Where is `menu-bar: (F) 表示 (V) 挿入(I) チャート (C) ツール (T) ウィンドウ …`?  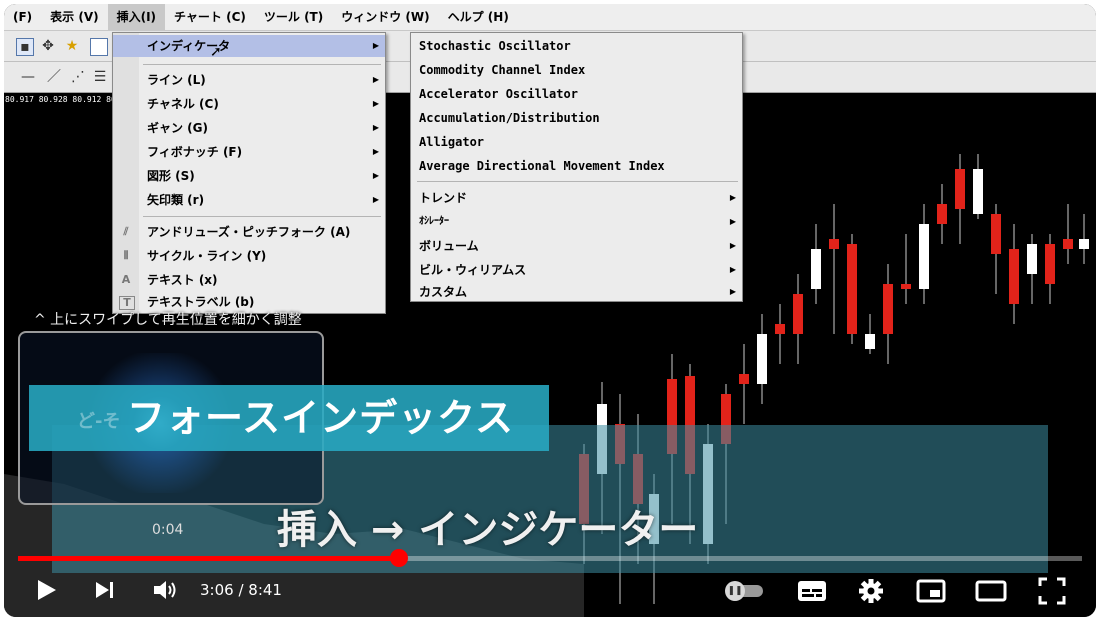 menu-bar: (F) 表示 (V) 挿入(I) チャート (C) ツール (T) ウィンドウ … is located at coordinates (550, 17).